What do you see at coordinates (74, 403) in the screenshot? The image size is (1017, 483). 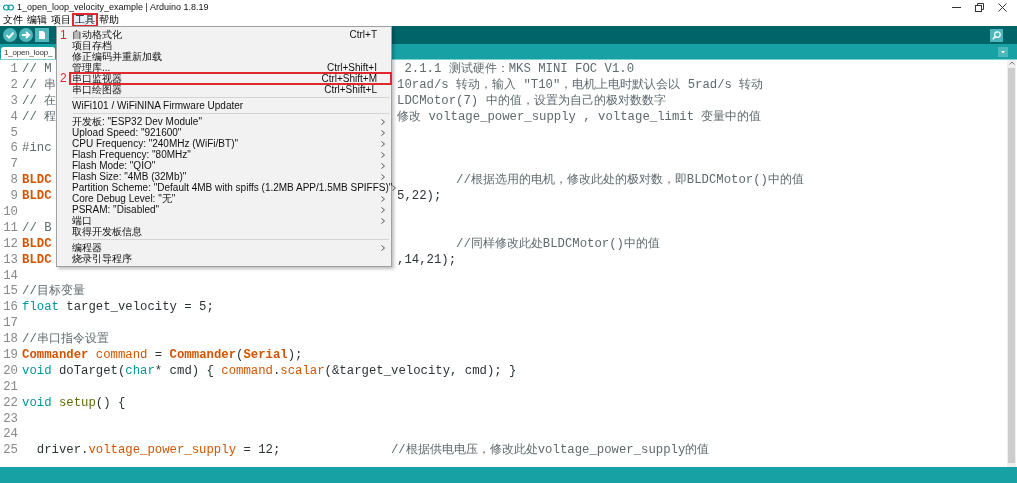 I see `code-line: void setup() {` at bounding box center [74, 403].